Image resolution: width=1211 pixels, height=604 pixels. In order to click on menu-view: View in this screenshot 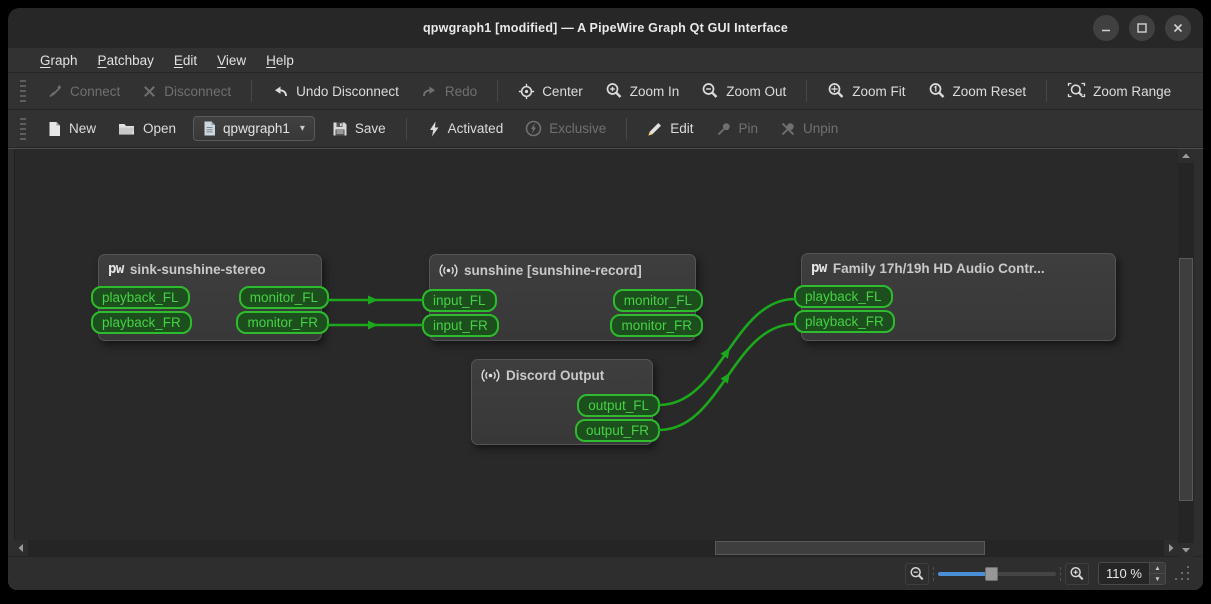, I will do `click(231, 60)`.